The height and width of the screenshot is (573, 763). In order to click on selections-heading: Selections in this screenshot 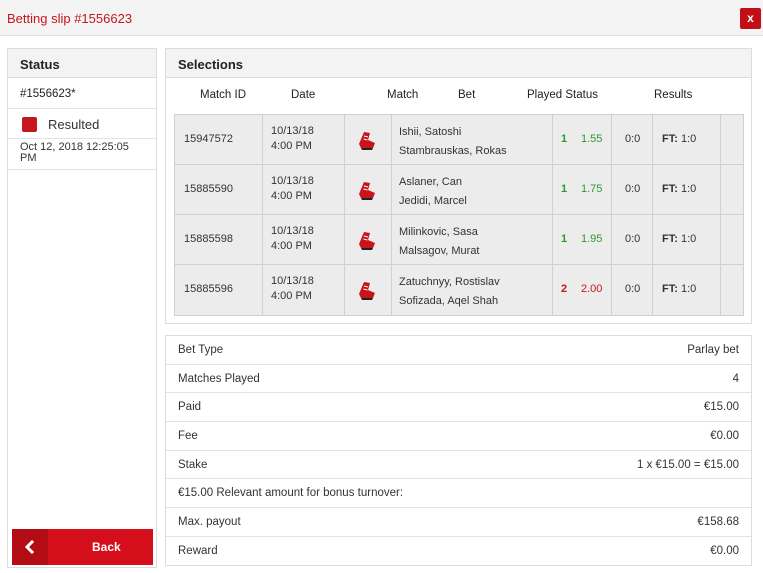, I will do `click(458, 63)`.